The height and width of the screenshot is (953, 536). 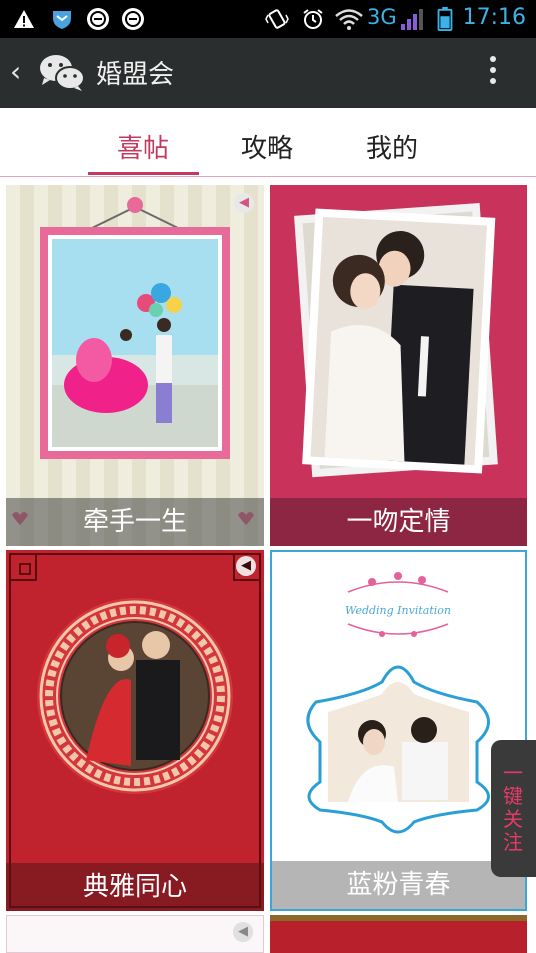 I want to click on card-title: 蓝粉青春, so click(x=398, y=885).